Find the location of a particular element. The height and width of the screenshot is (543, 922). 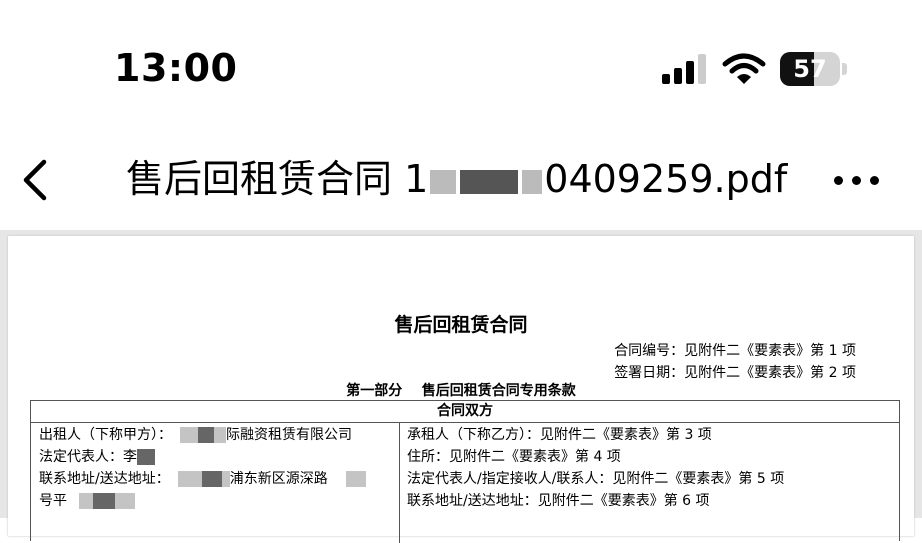

address-cell: 联系地址/送达地址： 浦东新区源深路 is located at coordinates (202, 479).